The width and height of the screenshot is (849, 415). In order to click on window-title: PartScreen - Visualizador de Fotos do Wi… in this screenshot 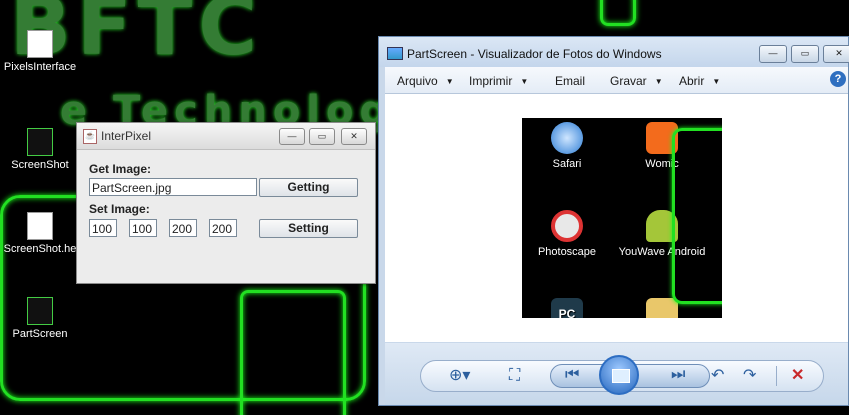, I will do `click(534, 54)`.